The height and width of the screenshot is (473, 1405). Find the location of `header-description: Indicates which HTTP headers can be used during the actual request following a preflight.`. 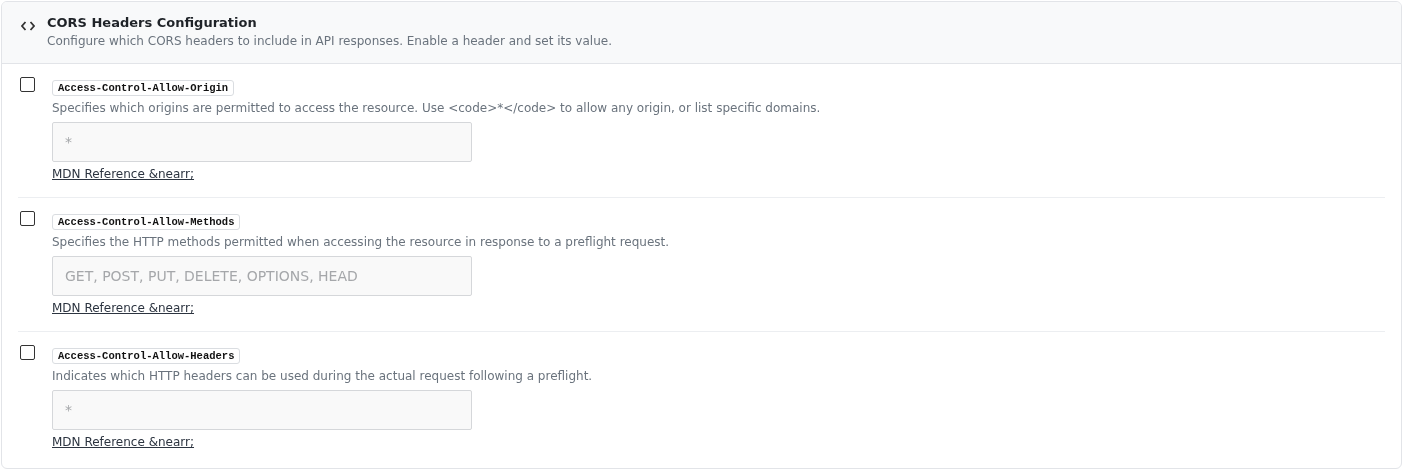

header-description: Indicates which HTTP headers can be used during the actual request following a preflight. is located at coordinates (322, 376).